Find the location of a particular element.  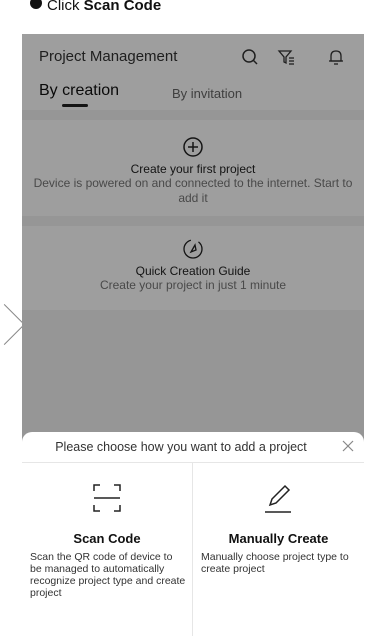

step-target: Scan Code is located at coordinates (122, 6).